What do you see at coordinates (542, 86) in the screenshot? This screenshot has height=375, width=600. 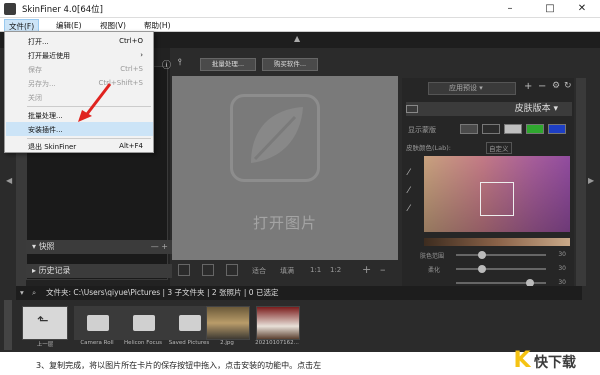 I see `delete-preset-icon: −` at bounding box center [542, 86].